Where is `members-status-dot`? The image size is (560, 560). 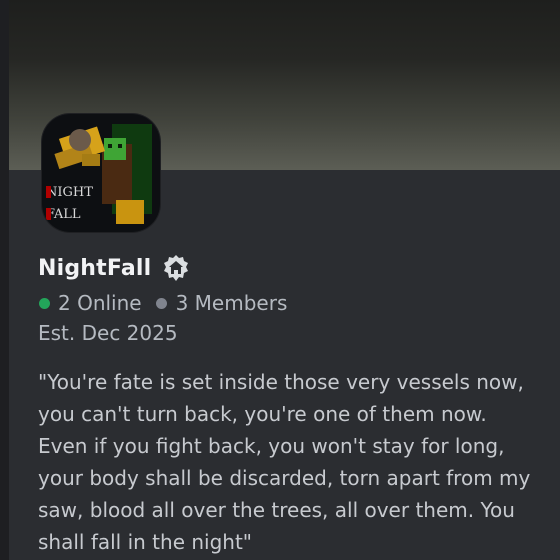
members-status-dot is located at coordinates (161, 303).